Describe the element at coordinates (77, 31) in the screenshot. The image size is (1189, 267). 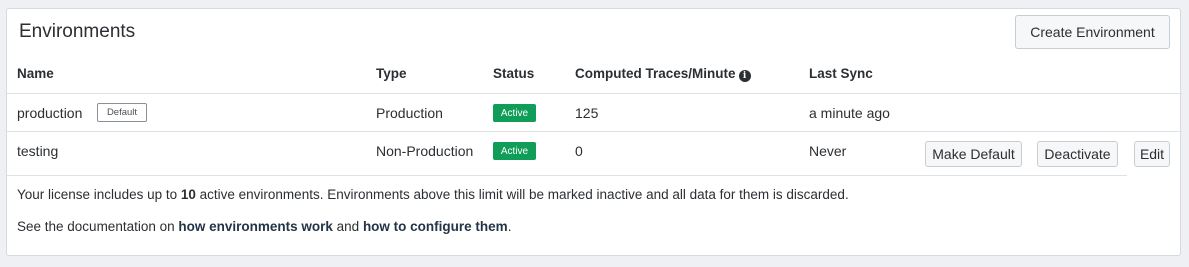
I see `panel-title: Environments` at that location.